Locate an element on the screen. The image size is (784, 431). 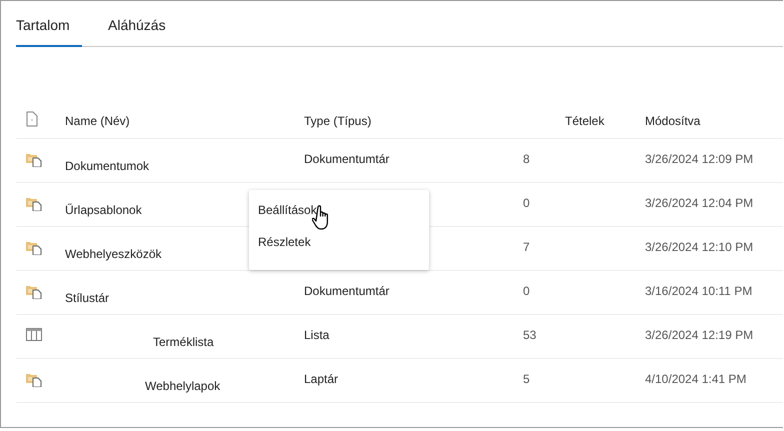
table-cell-text: 3/26/2024 12:04 PM is located at coordinates (699, 203).